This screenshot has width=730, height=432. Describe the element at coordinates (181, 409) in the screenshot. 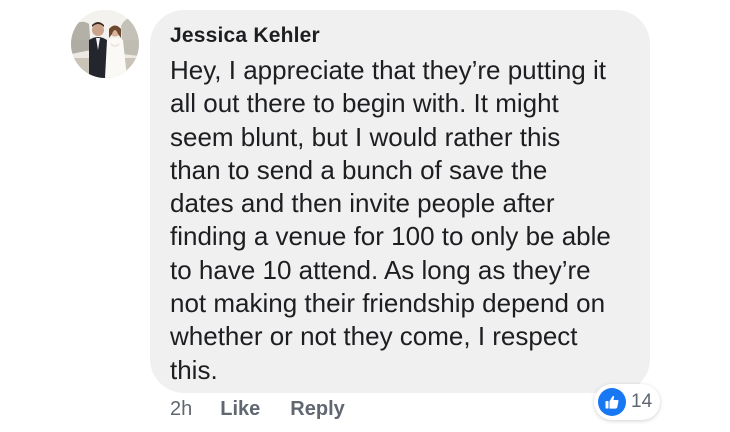

I see `timestamp: 2h` at that location.